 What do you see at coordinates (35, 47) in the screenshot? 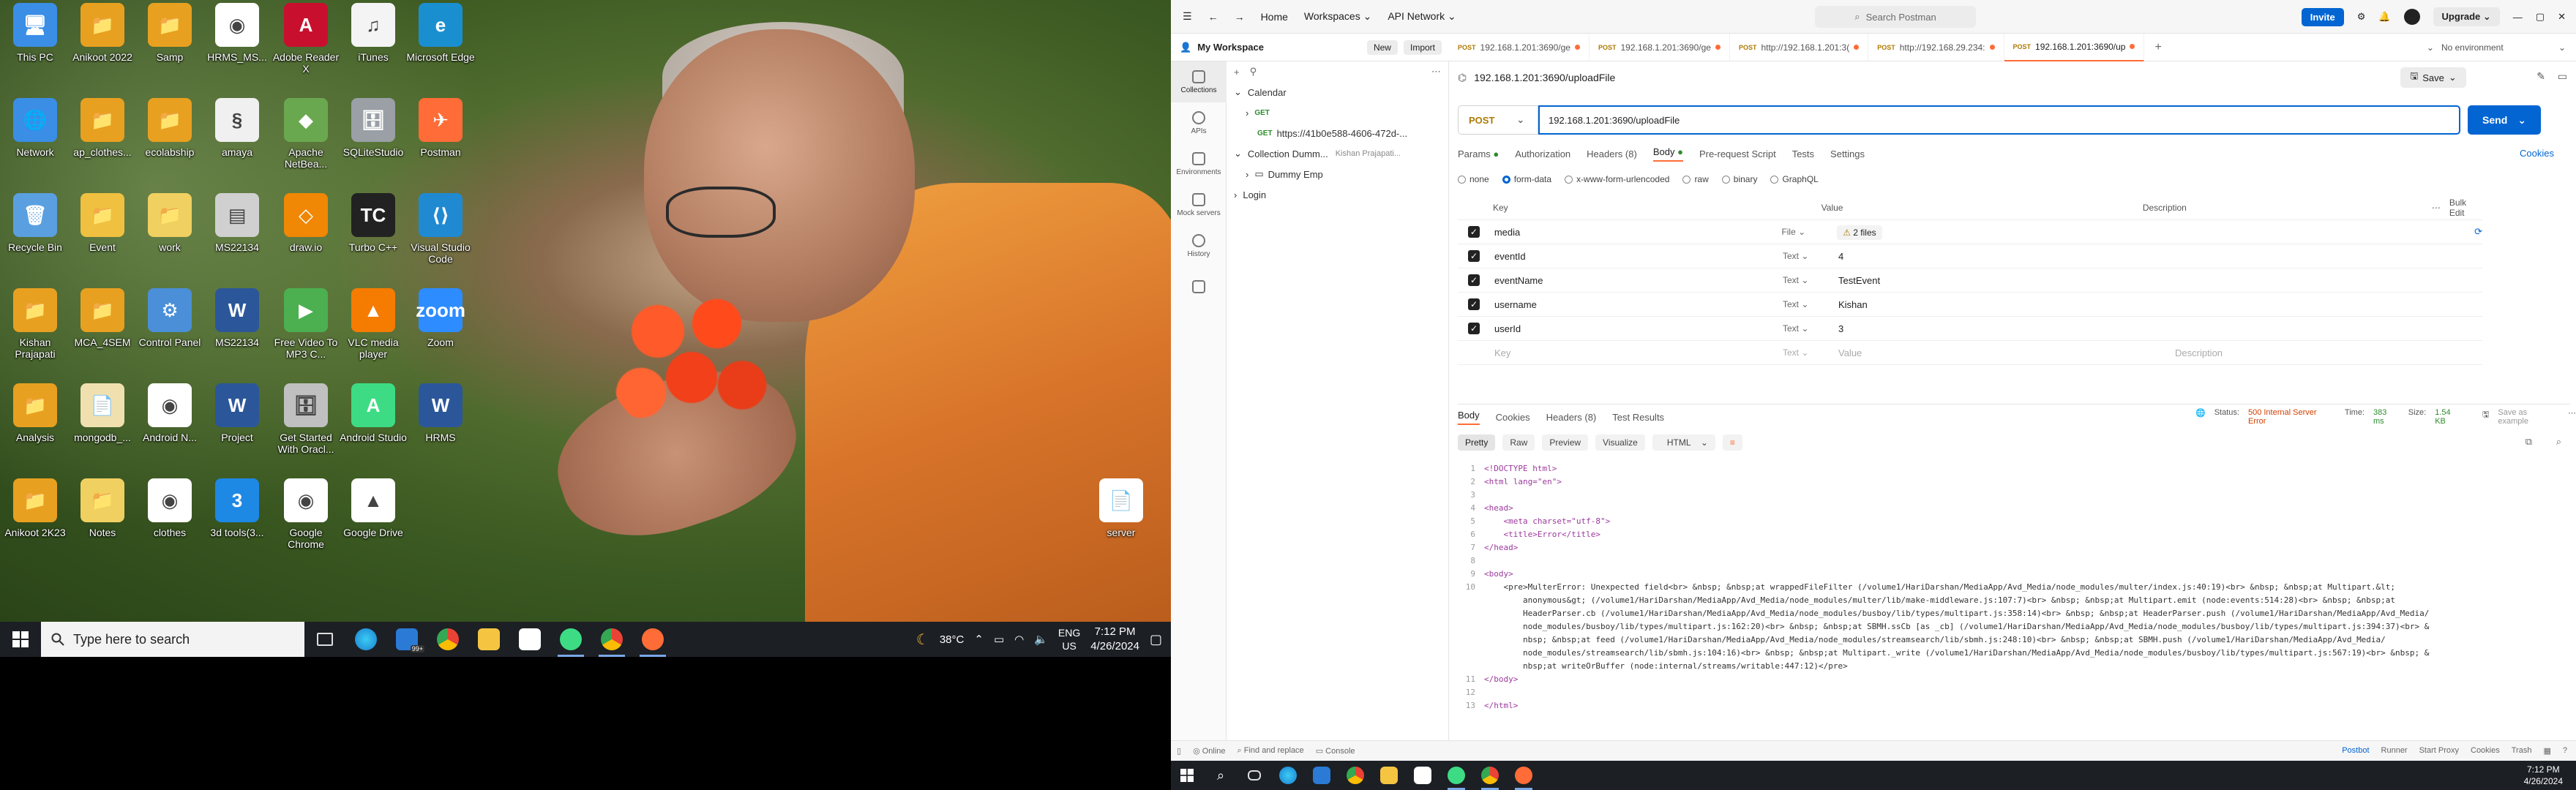
I see `desktop-icon: 🖥 This PC` at bounding box center [35, 47].